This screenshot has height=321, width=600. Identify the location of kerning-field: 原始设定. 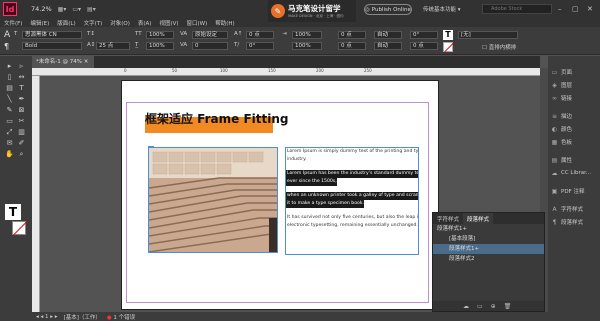
(210, 35).